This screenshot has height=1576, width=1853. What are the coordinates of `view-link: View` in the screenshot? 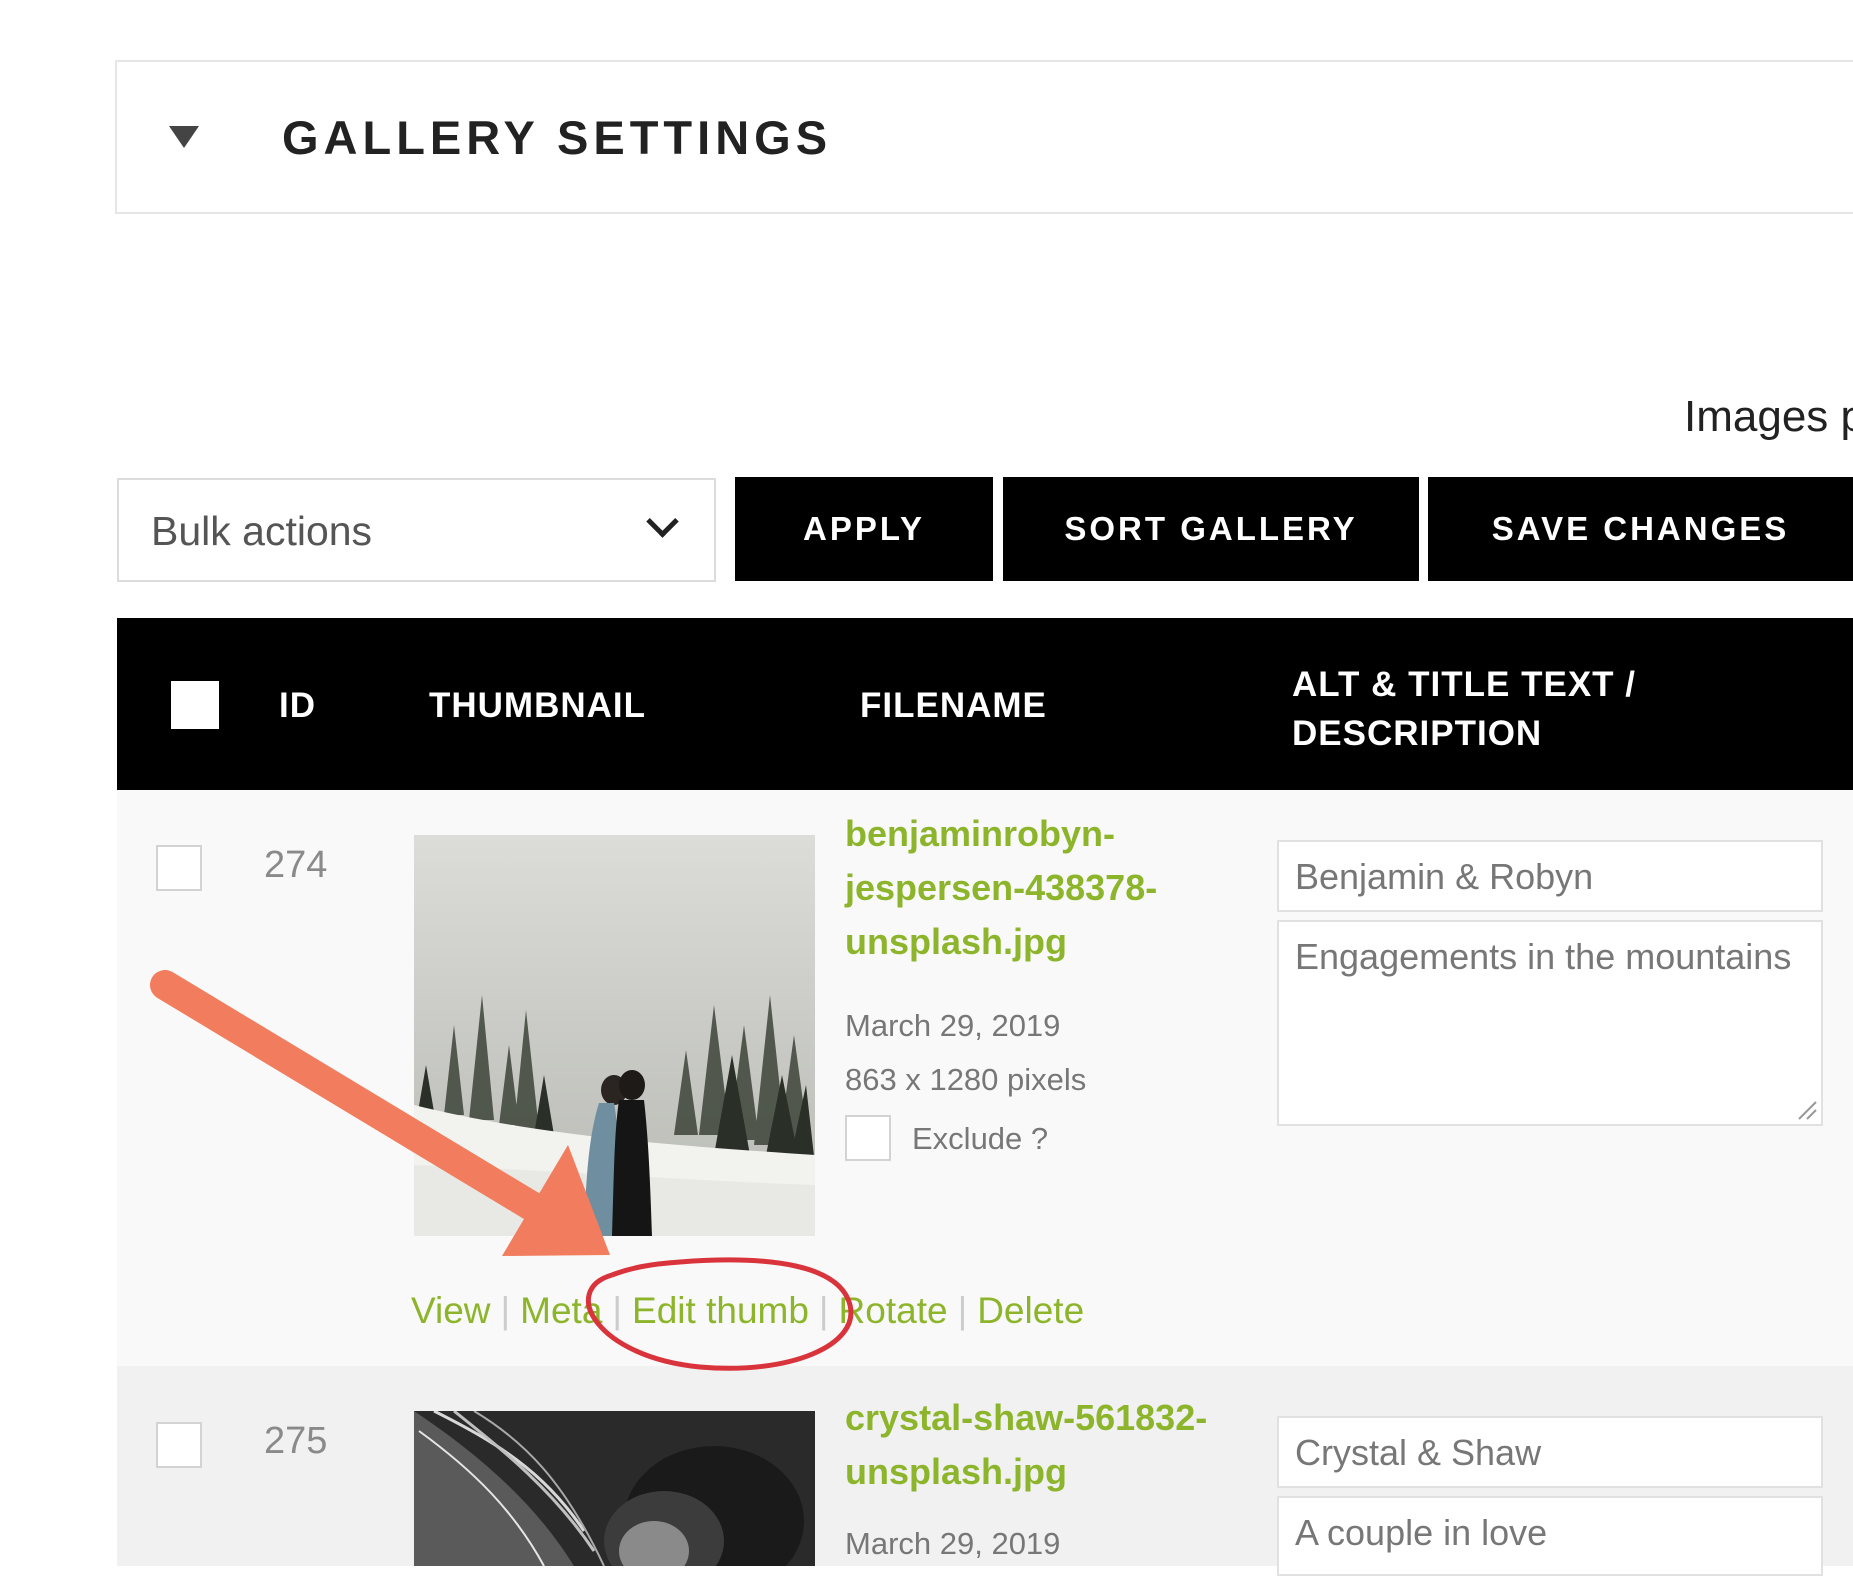 It's located at (451, 1310).